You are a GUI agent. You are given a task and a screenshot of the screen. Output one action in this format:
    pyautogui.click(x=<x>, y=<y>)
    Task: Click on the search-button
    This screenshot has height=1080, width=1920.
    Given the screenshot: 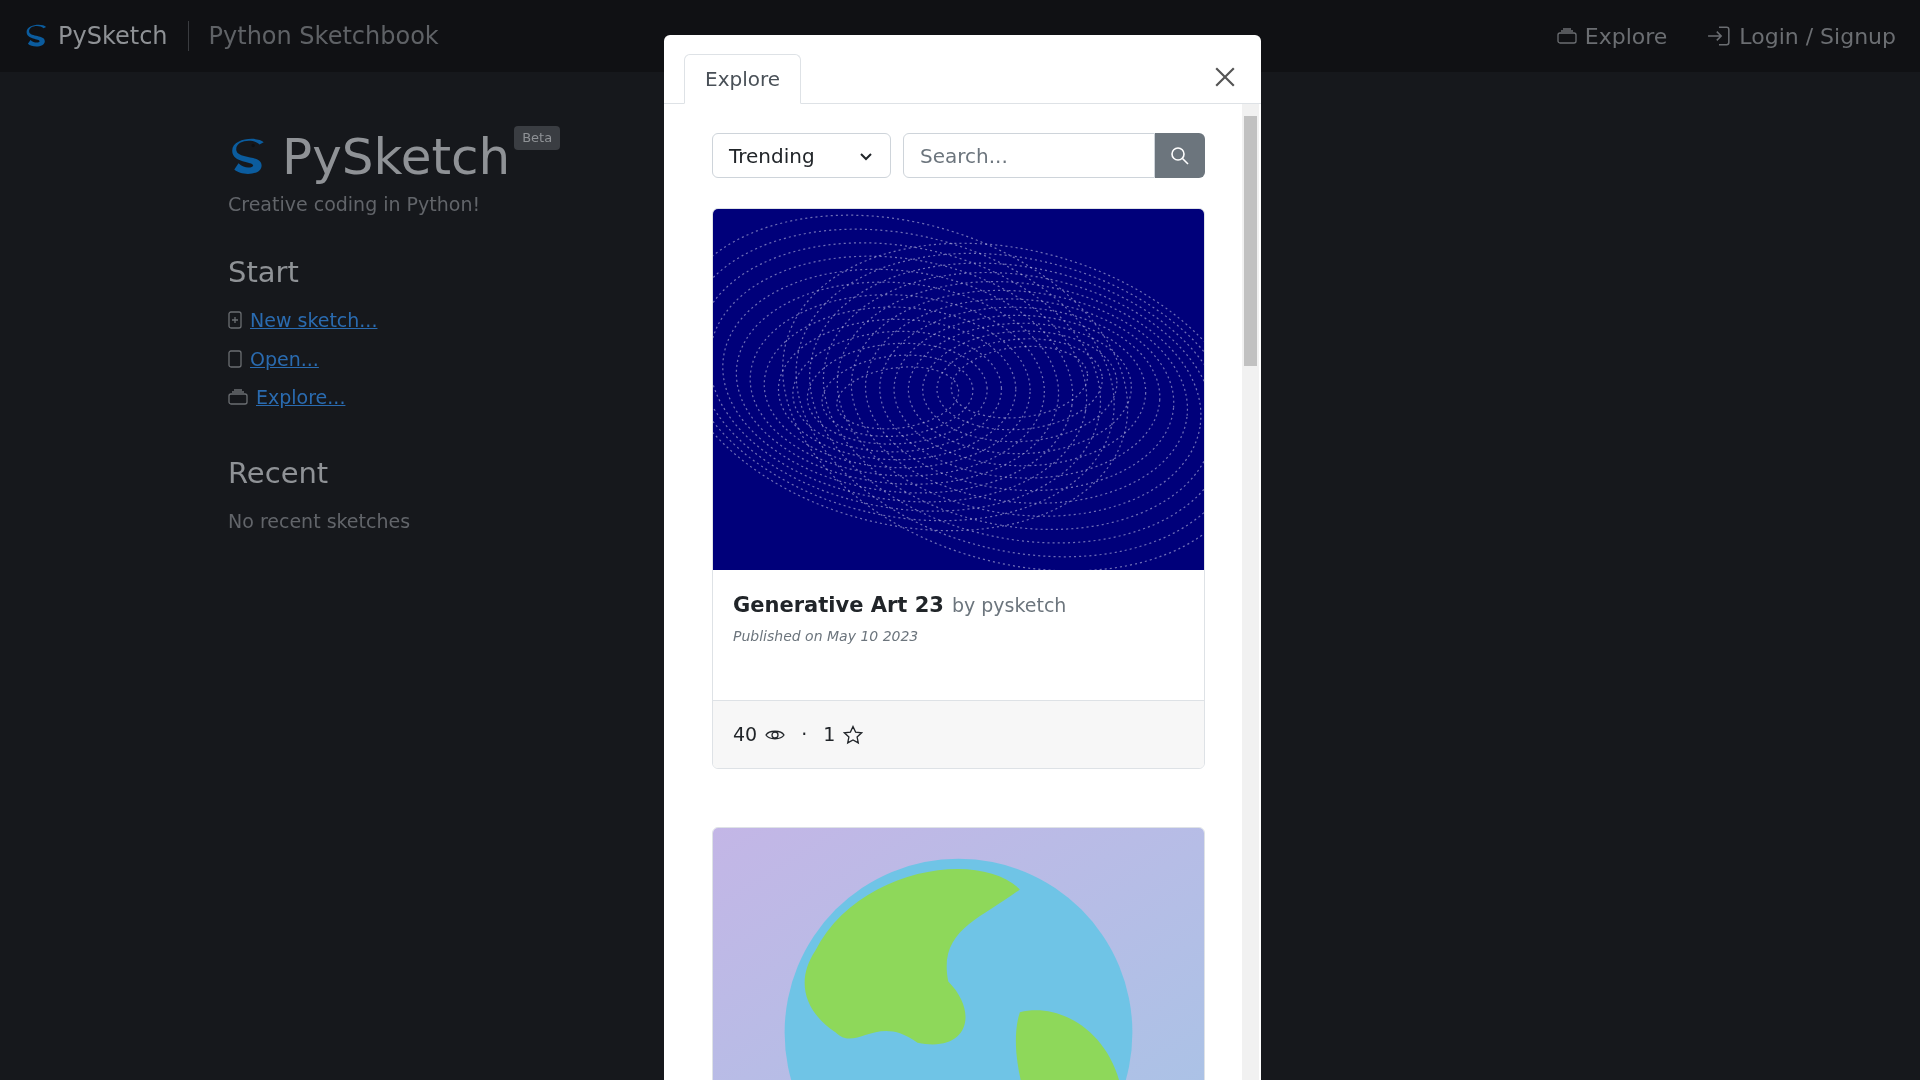 What is the action you would take?
    pyautogui.click(x=1180, y=155)
    